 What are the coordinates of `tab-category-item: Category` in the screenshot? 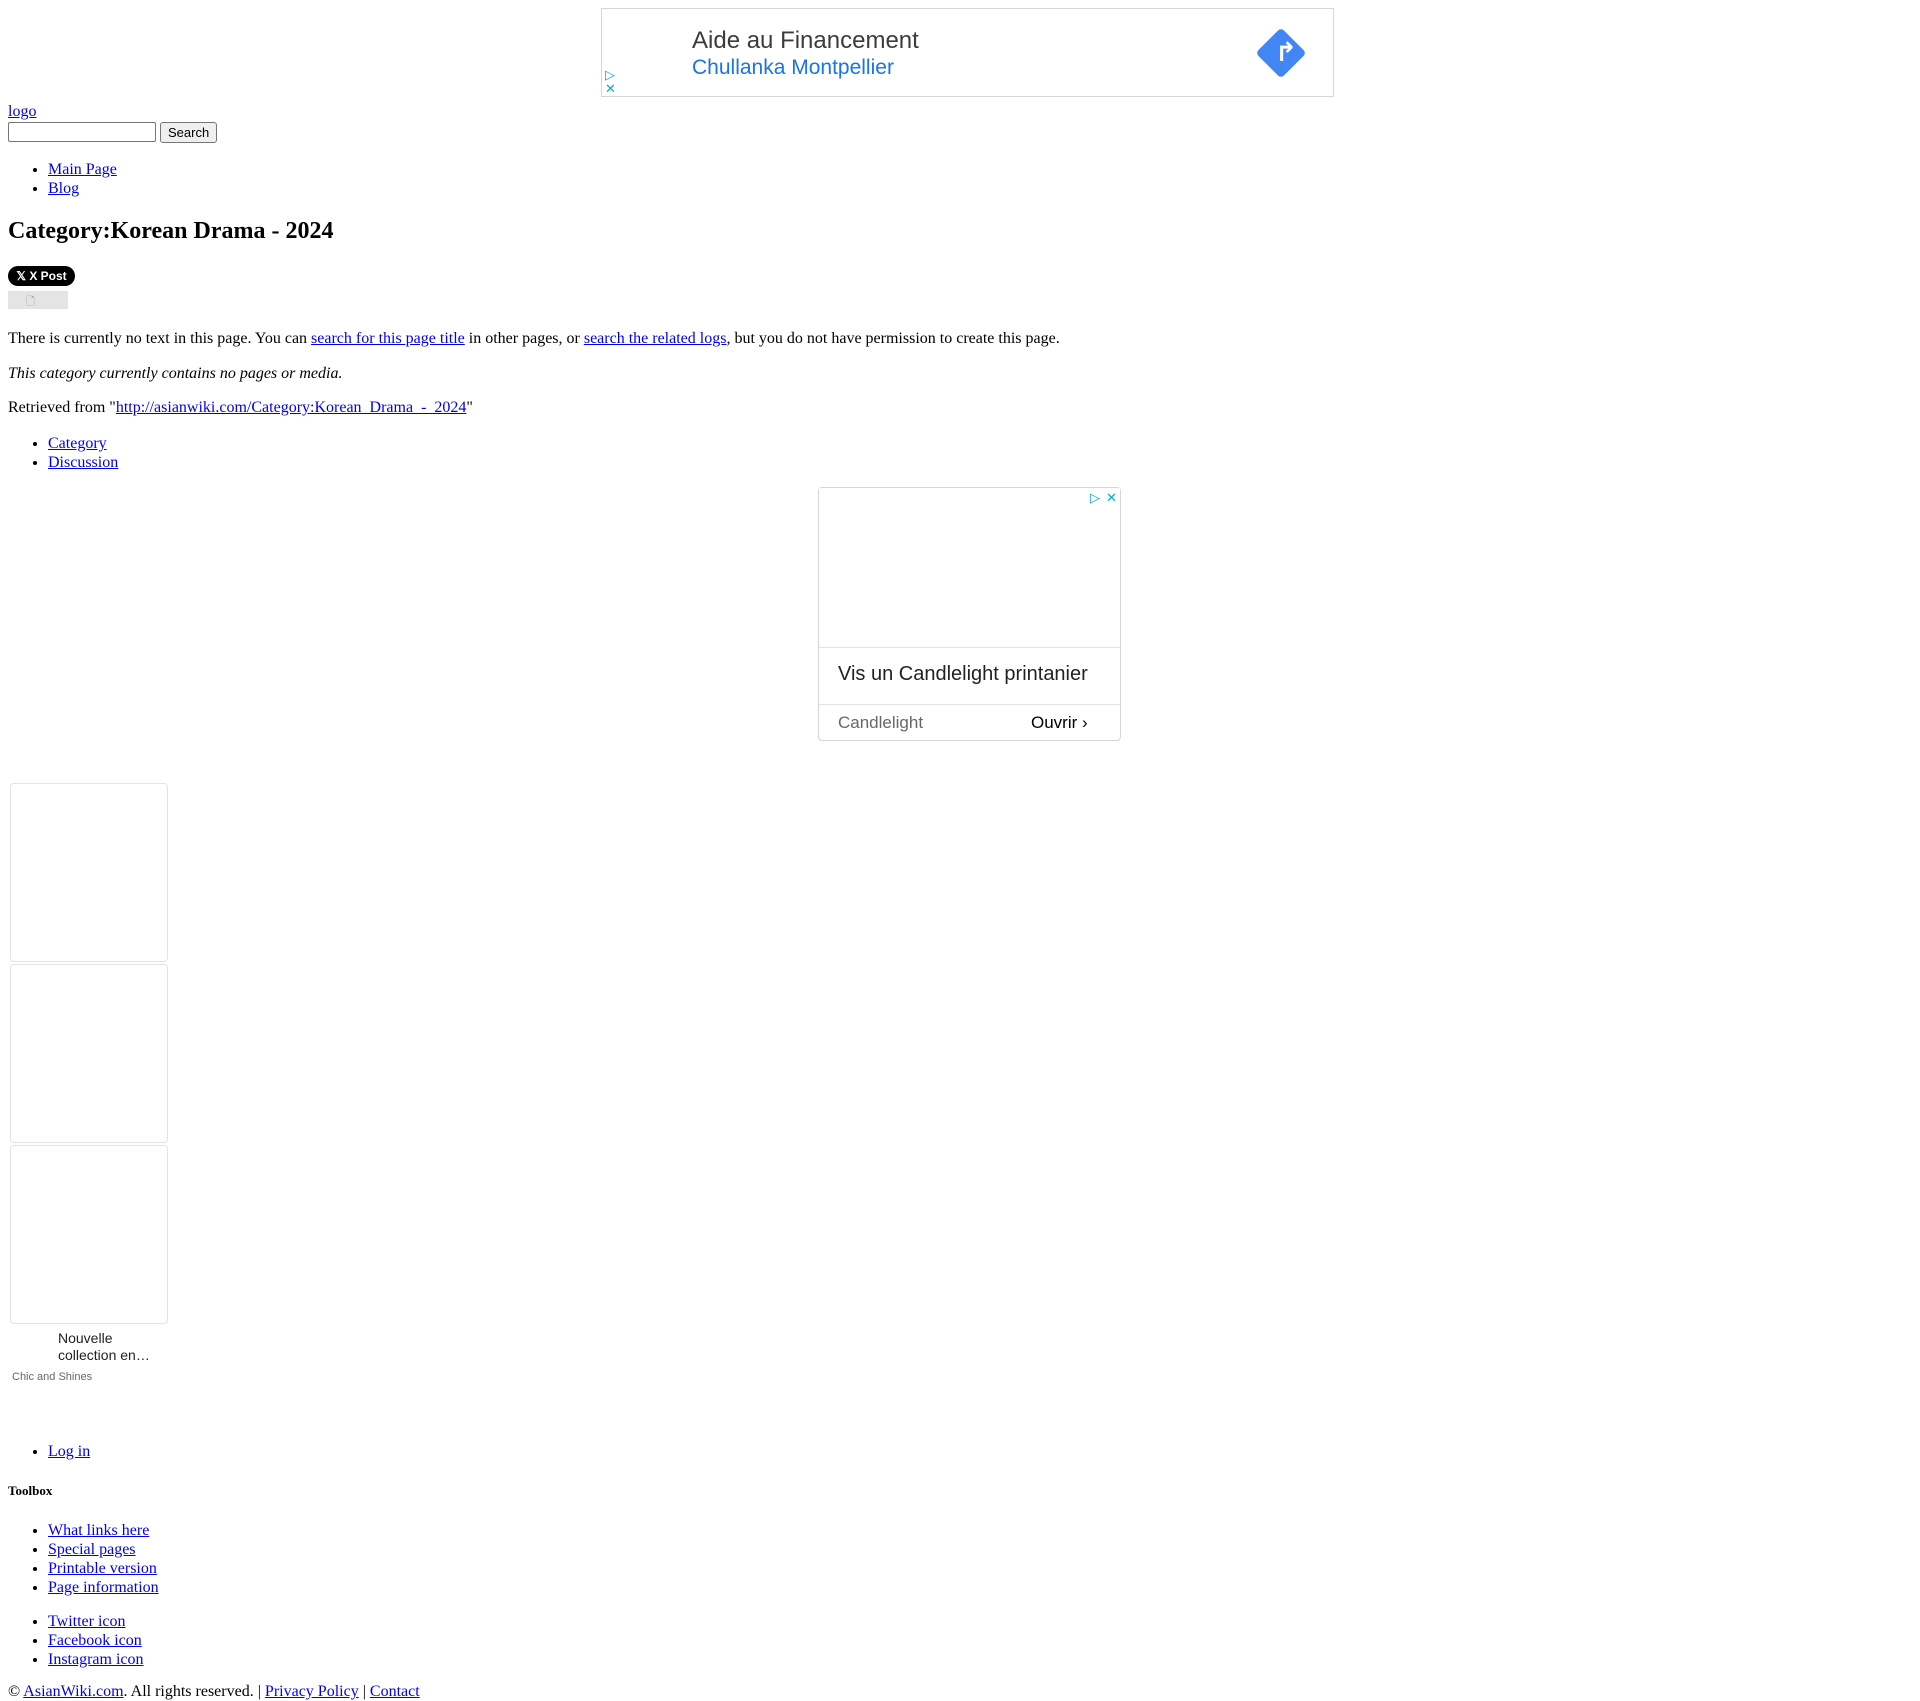 It's located at (83, 443).